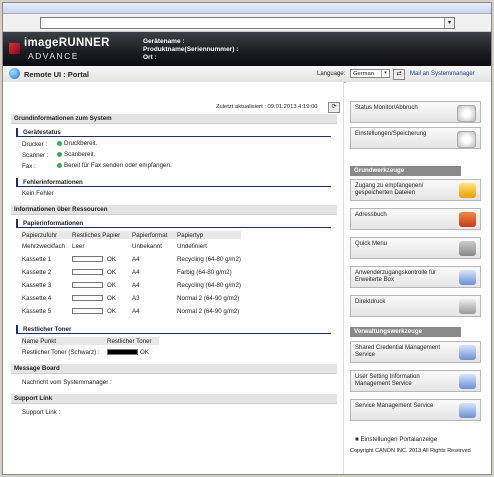  Describe the element at coordinates (37, 272) in the screenshot. I see `paper-source: Kassette 2` at that location.